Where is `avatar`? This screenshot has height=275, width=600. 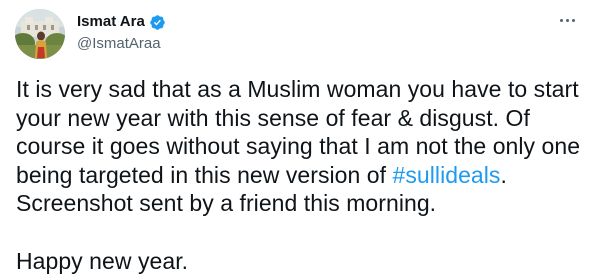 avatar is located at coordinates (40, 34).